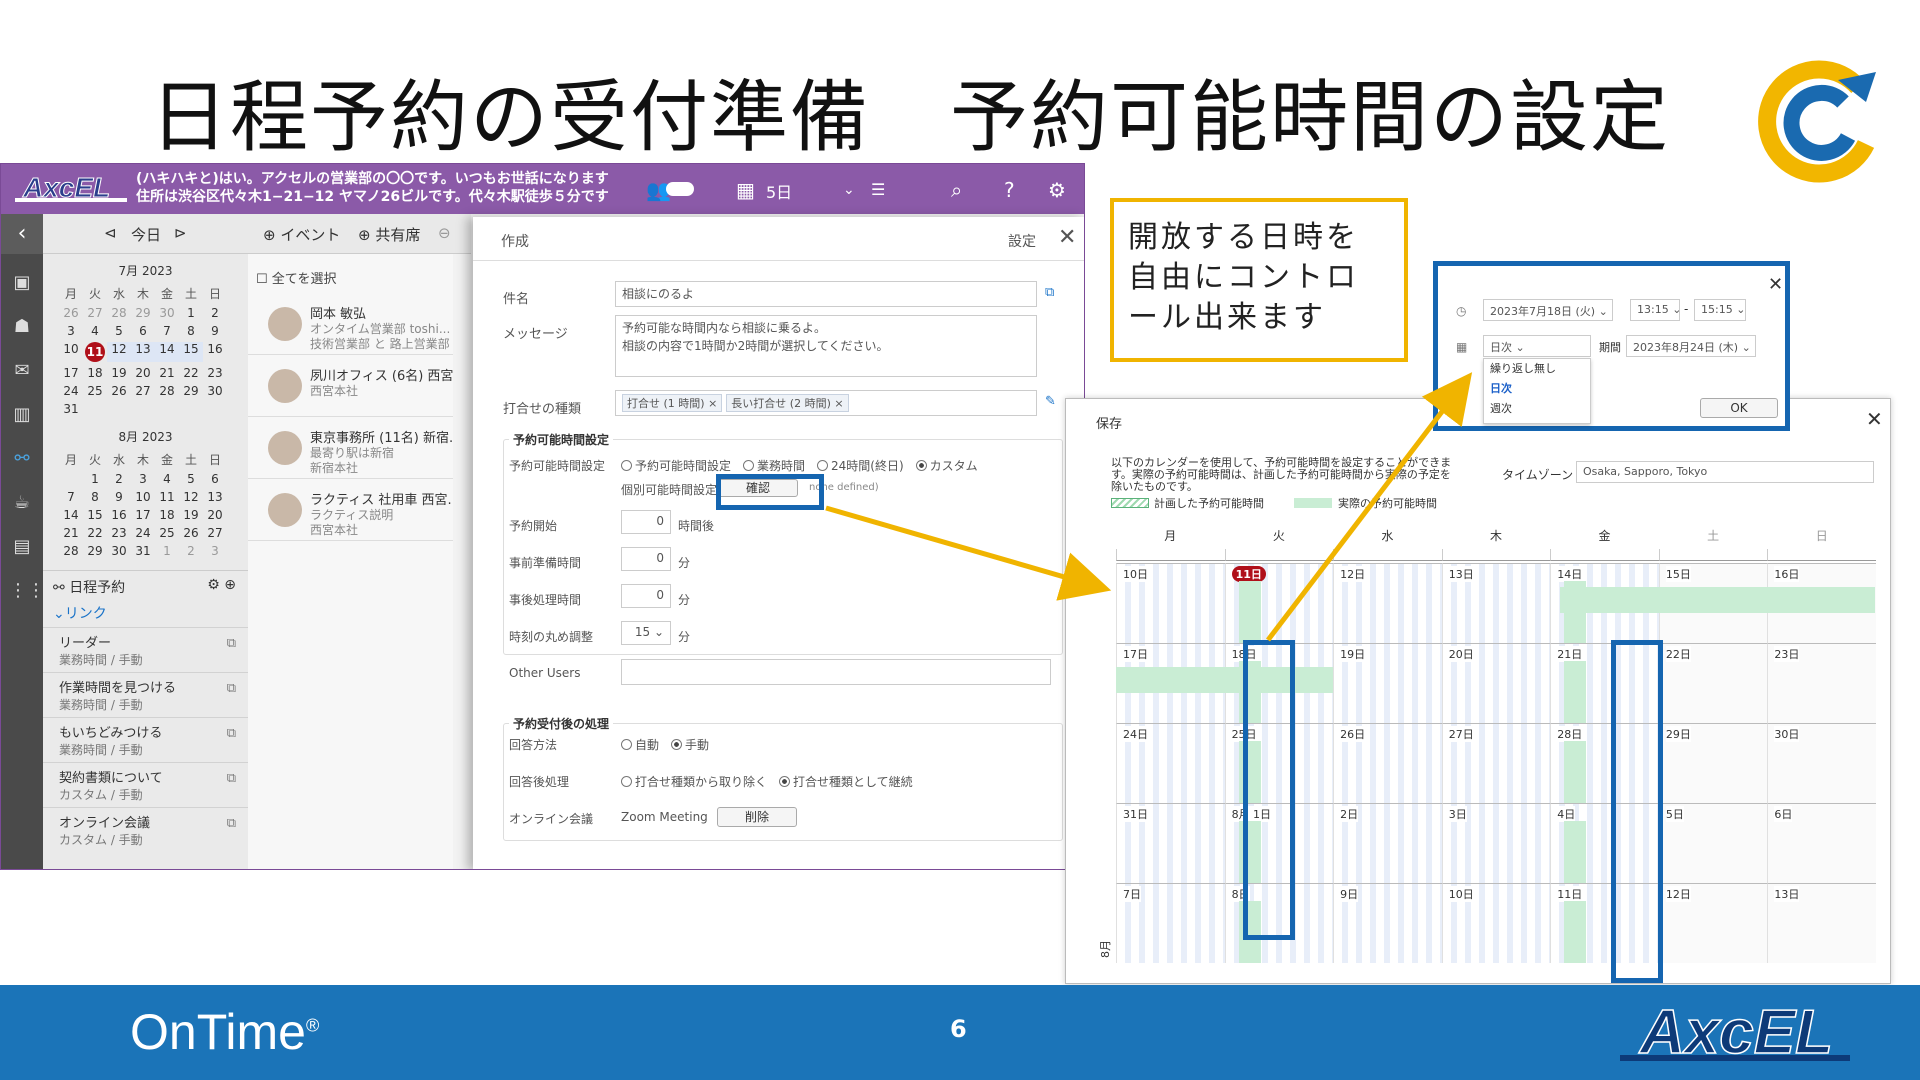 The height and width of the screenshot is (1080, 1920). I want to click on calendar-day-cell: 20日, so click(1496, 683).